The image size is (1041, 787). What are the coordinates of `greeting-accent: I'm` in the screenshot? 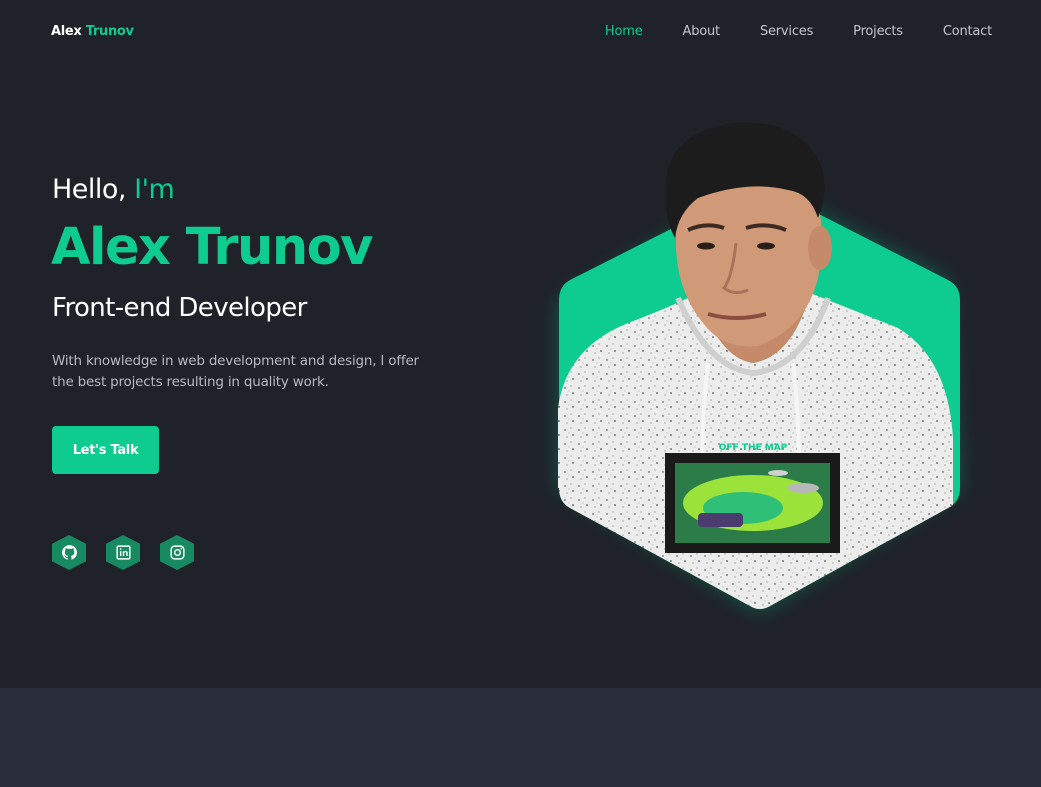 It's located at (154, 189).